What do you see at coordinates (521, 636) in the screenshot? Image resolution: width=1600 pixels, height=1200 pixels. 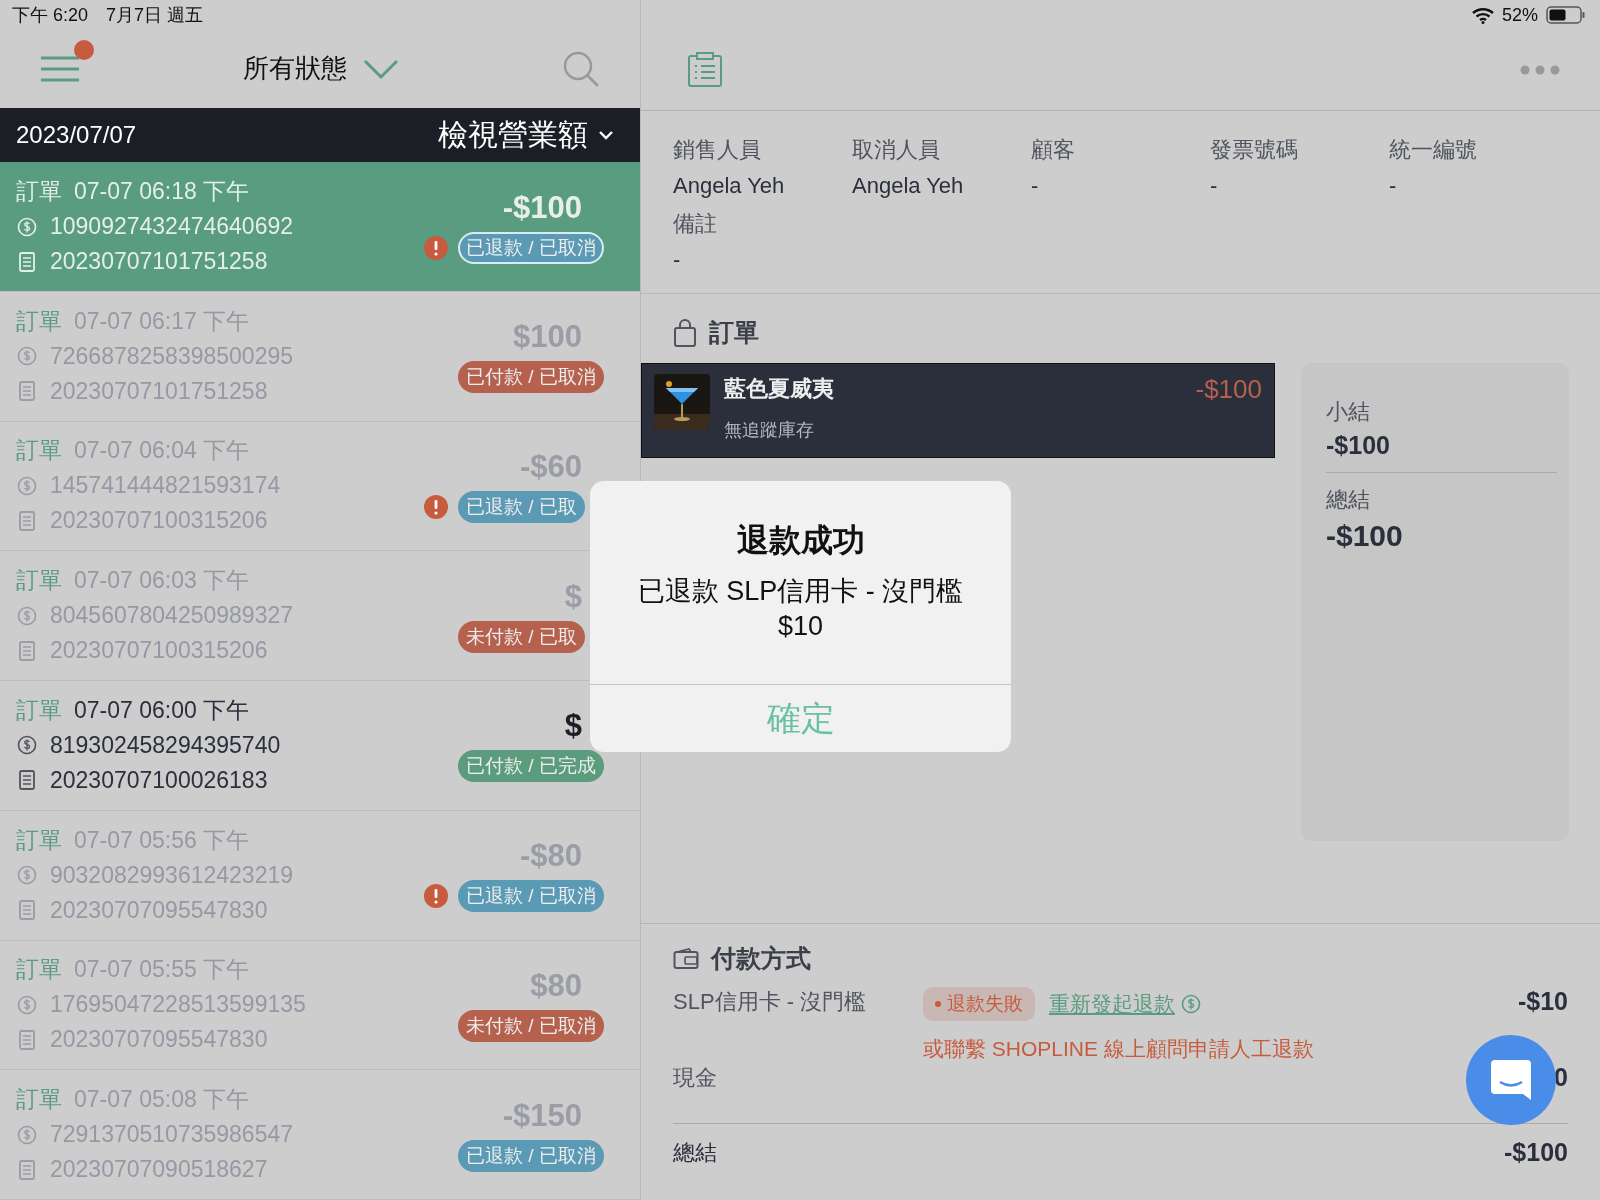 I see `status-badge: 未付款 / 已取` at bounding box center [521, 636].